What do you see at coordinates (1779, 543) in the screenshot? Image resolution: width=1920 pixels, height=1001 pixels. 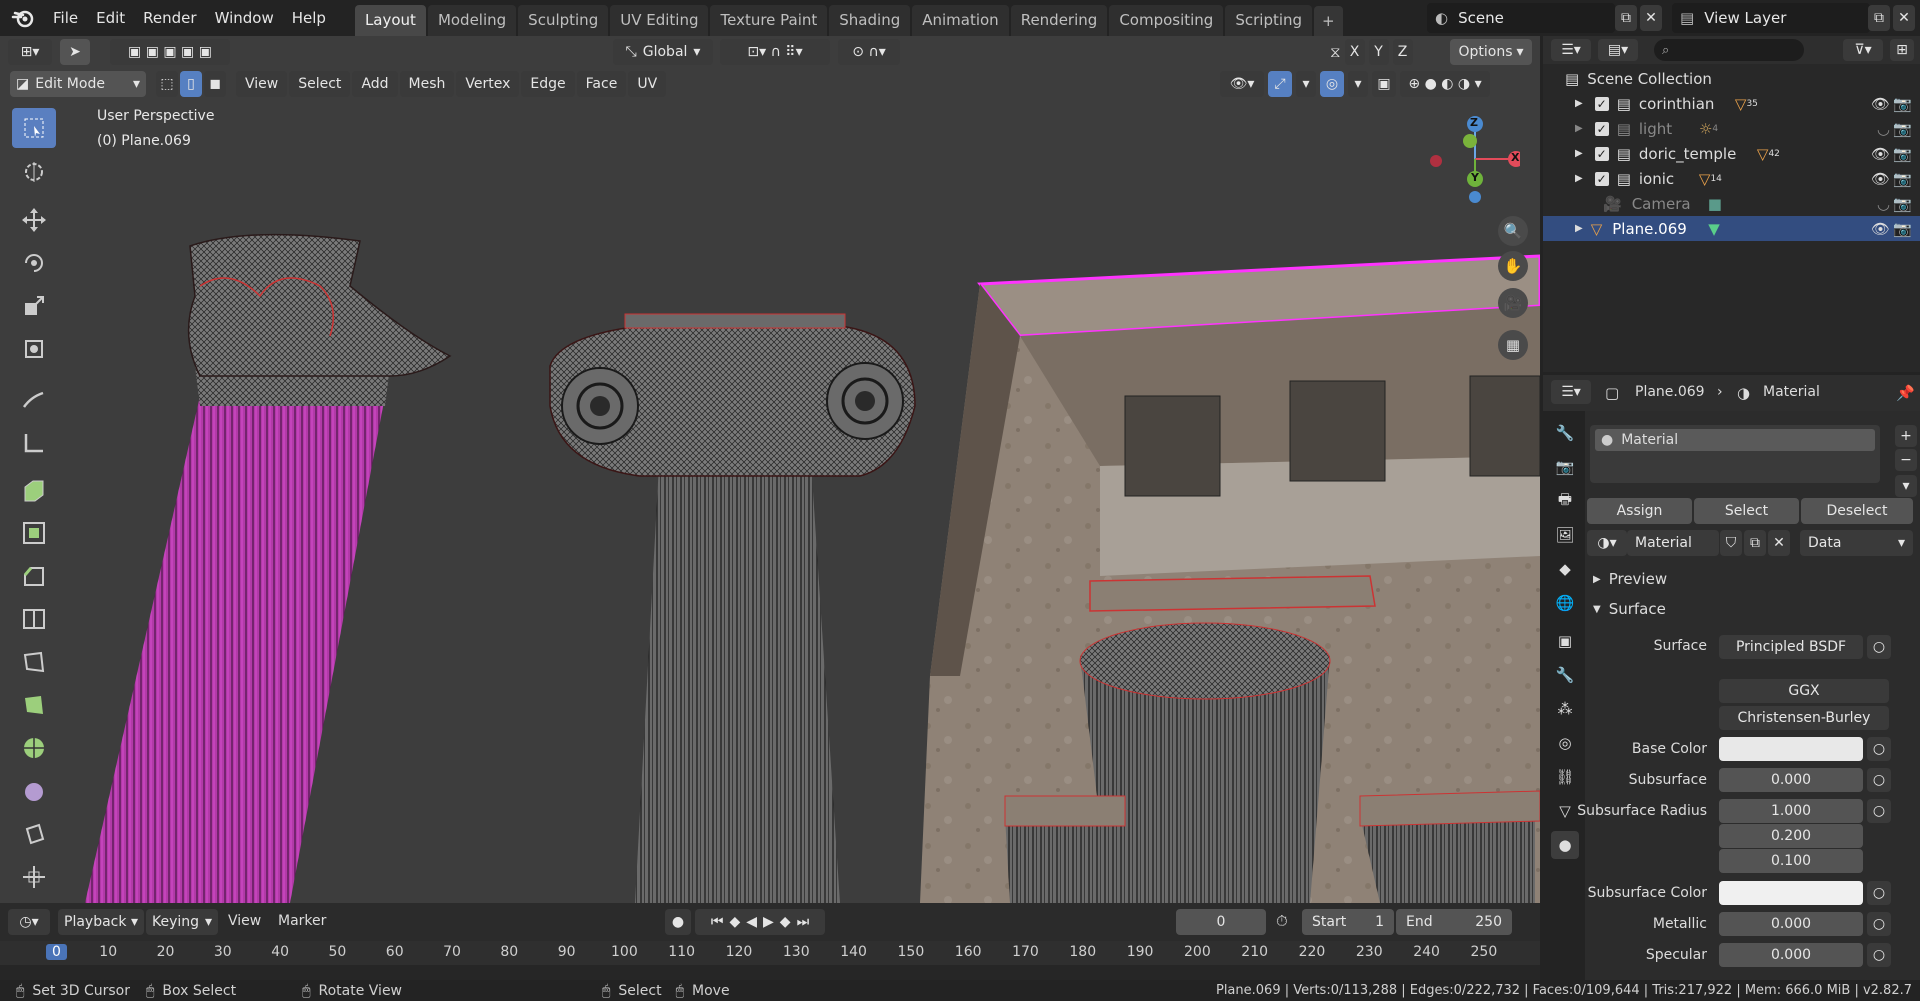 I see `unlink-material-icon: ✕` at bounding box center [1779, 543].